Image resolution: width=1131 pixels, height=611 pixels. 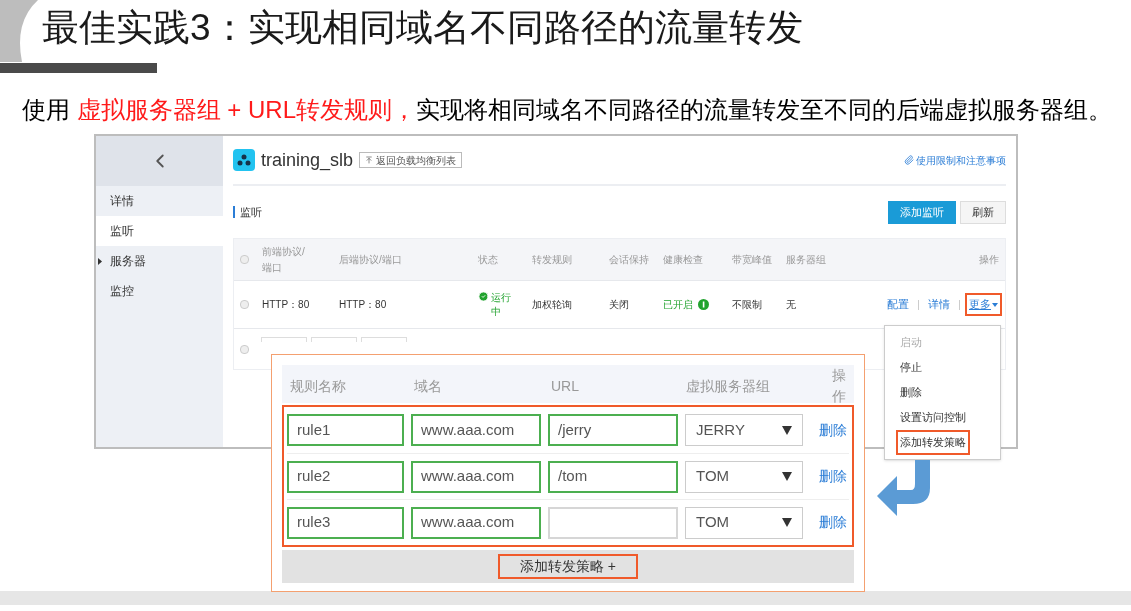 What do you see at coordinates (752, 260) in the screenshot?
I see `column-header: 带宽峰值` at bounding box center [752, 260].